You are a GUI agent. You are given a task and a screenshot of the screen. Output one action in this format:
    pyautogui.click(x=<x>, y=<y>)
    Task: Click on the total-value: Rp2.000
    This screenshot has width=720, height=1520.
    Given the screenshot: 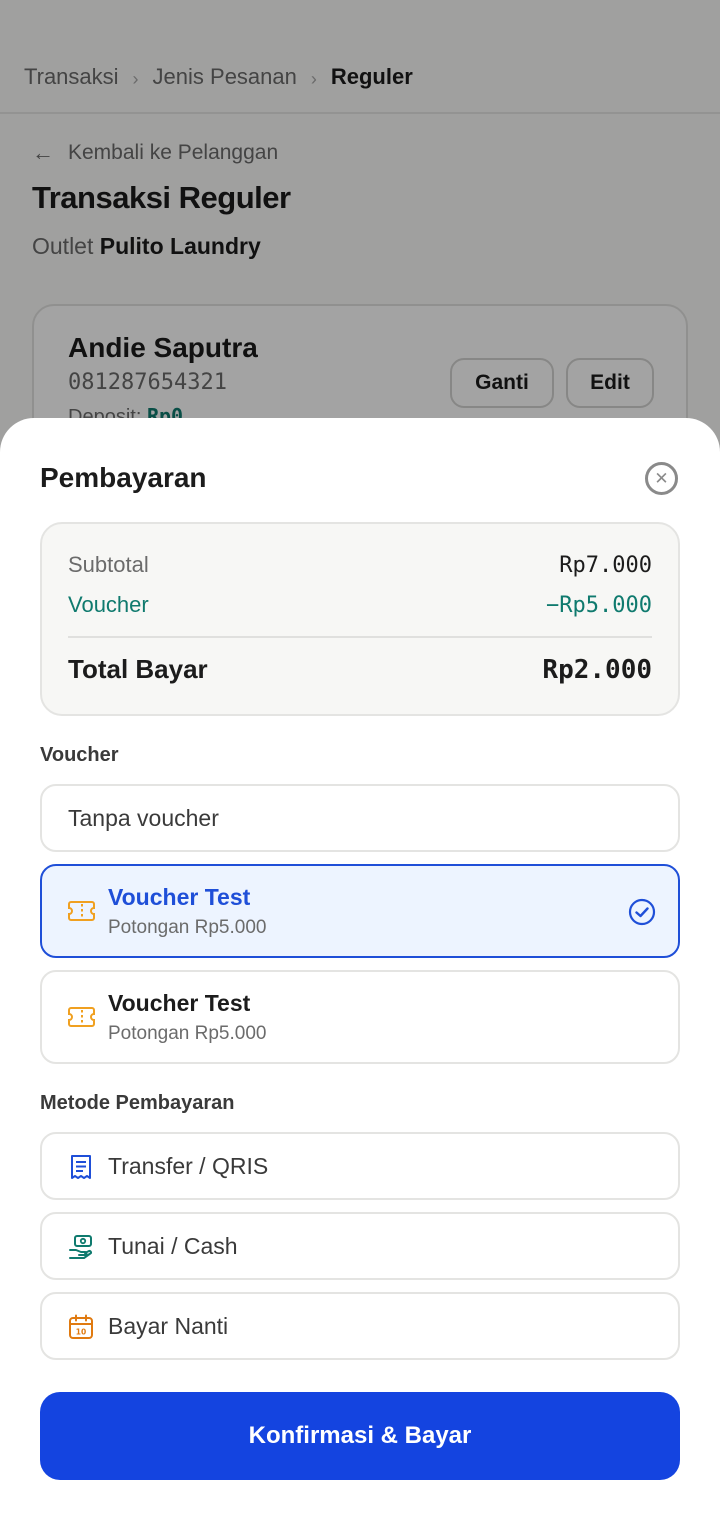 What is the action you would take?
    pyautogui.click(x=597, y=669)
    